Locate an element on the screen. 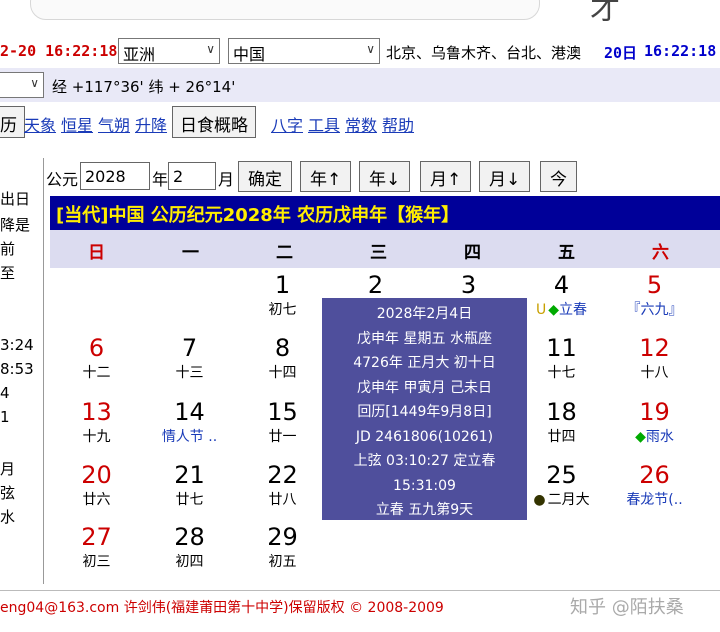 The width and height of the screenshot is (720, 632). year-up-button: 年↑ is located at coordinates (326, 176).